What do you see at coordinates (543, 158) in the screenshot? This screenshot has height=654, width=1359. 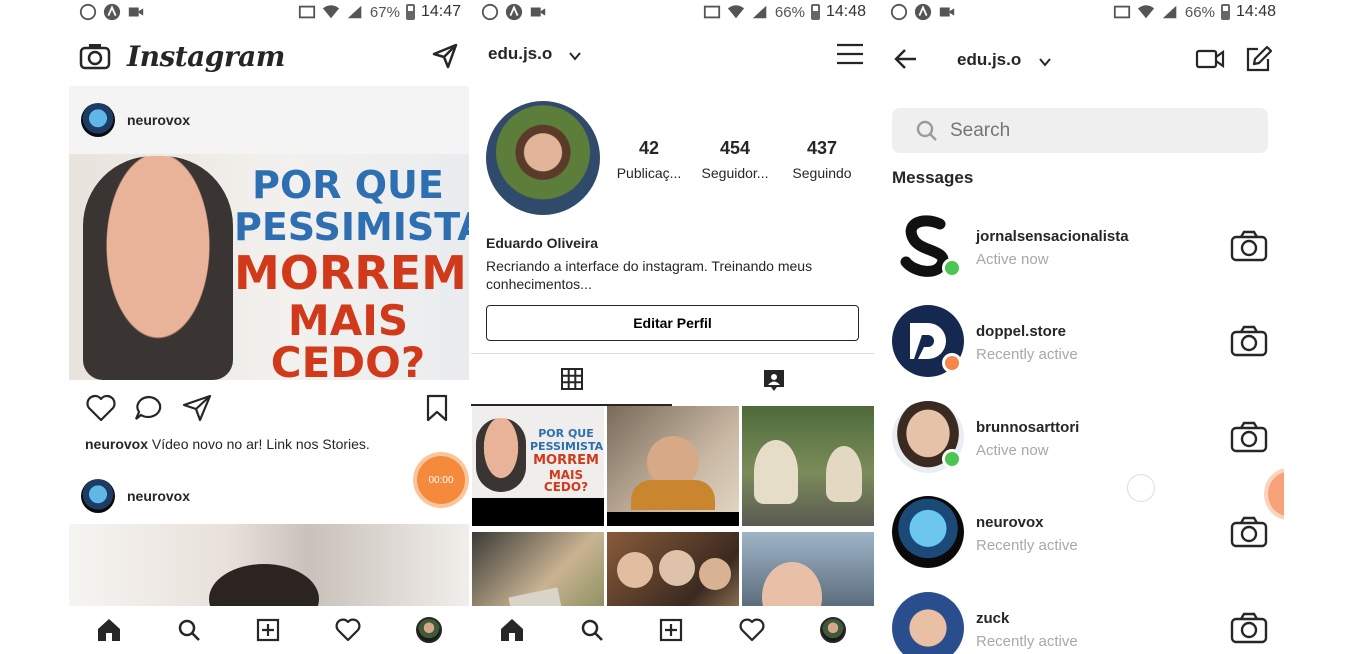 I see `profile-picture` at bounding box center [543, 158].